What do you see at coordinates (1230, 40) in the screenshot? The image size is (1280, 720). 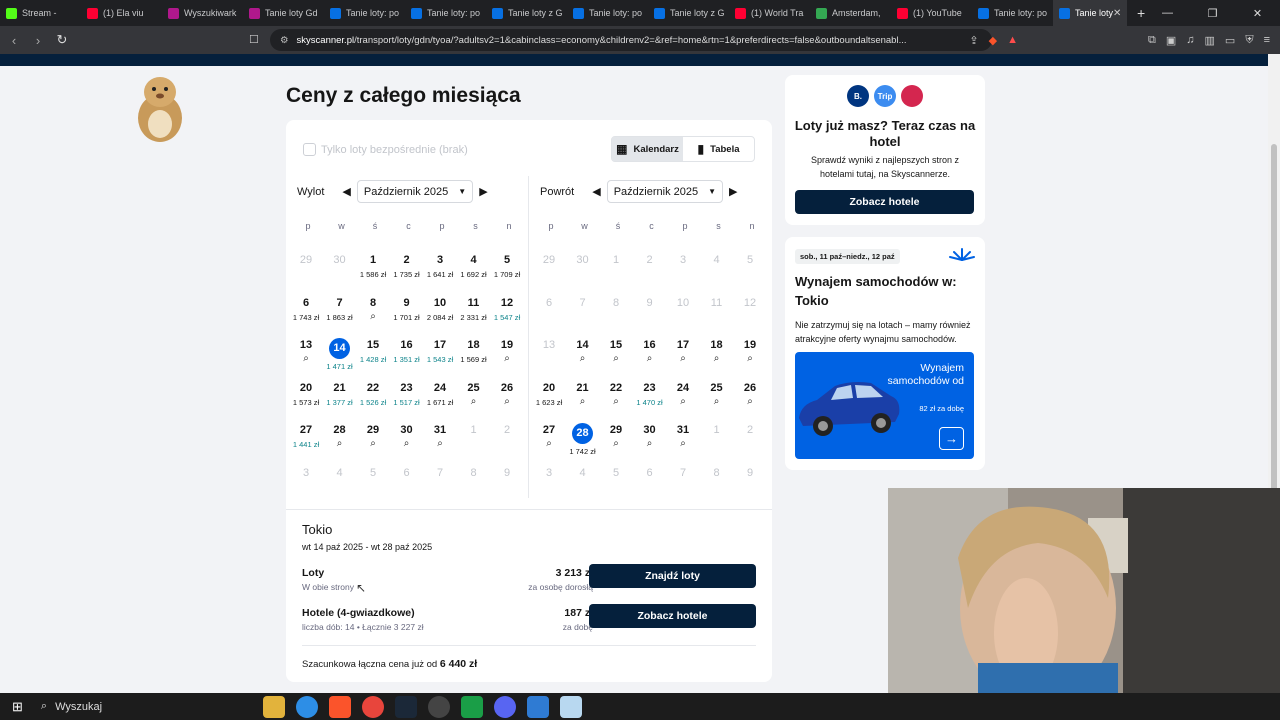 I see `wallet-icon: ▭` at bounding box center [1230, 40].